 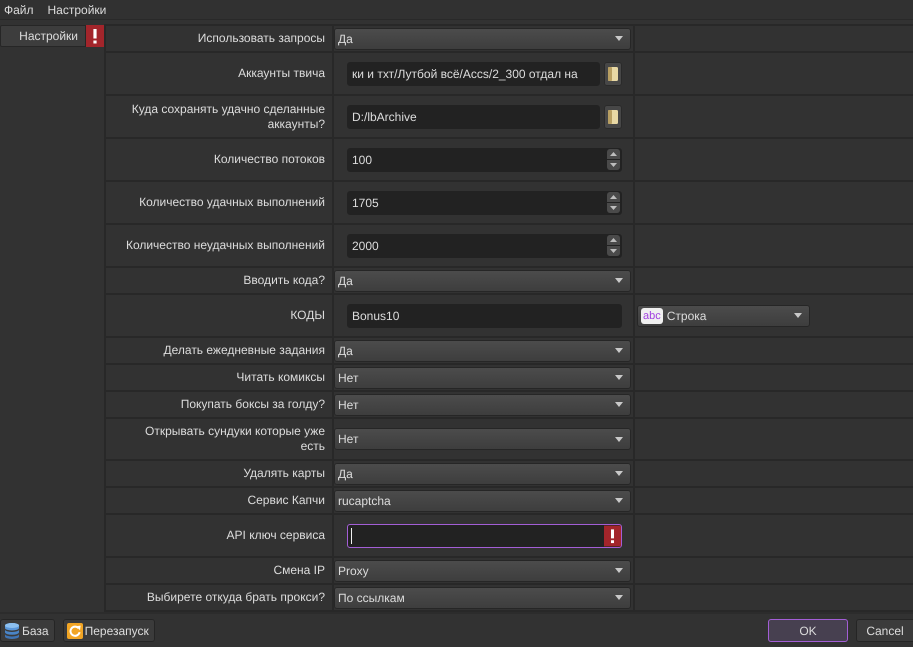 I want to click on setting-label: Выбирете откуда брать прокси?, so click(x=235, y=597).